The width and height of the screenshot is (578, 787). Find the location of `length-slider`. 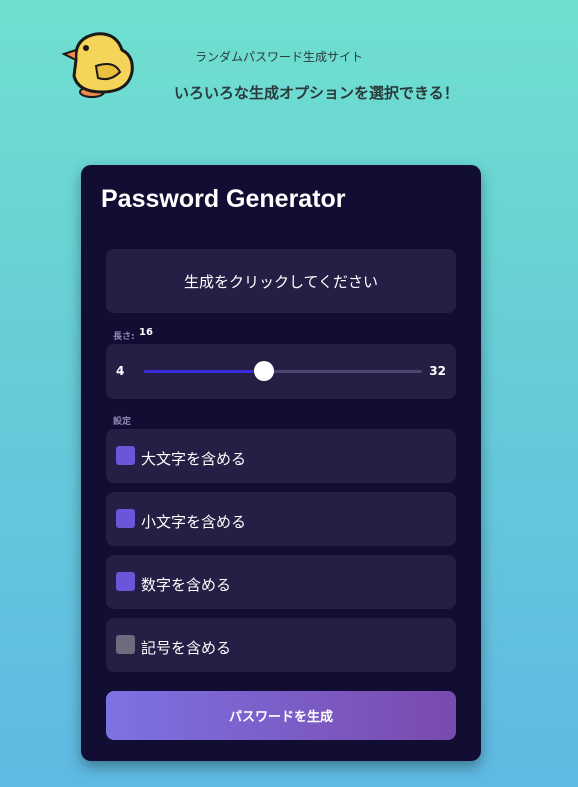

length-slider is located at coordinates (283, 371).